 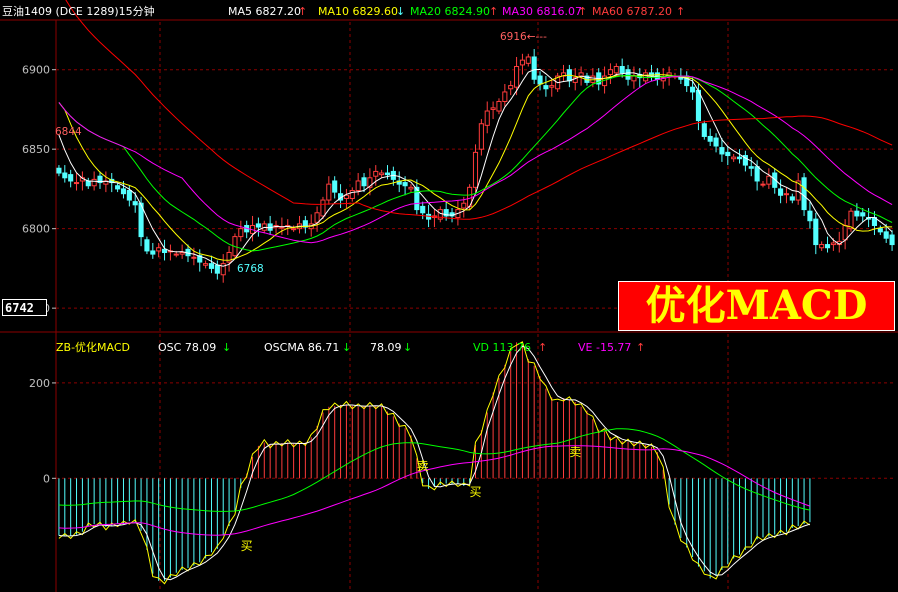 I want to click on ma20-arrow: ↑, so click(x=493, y=11).